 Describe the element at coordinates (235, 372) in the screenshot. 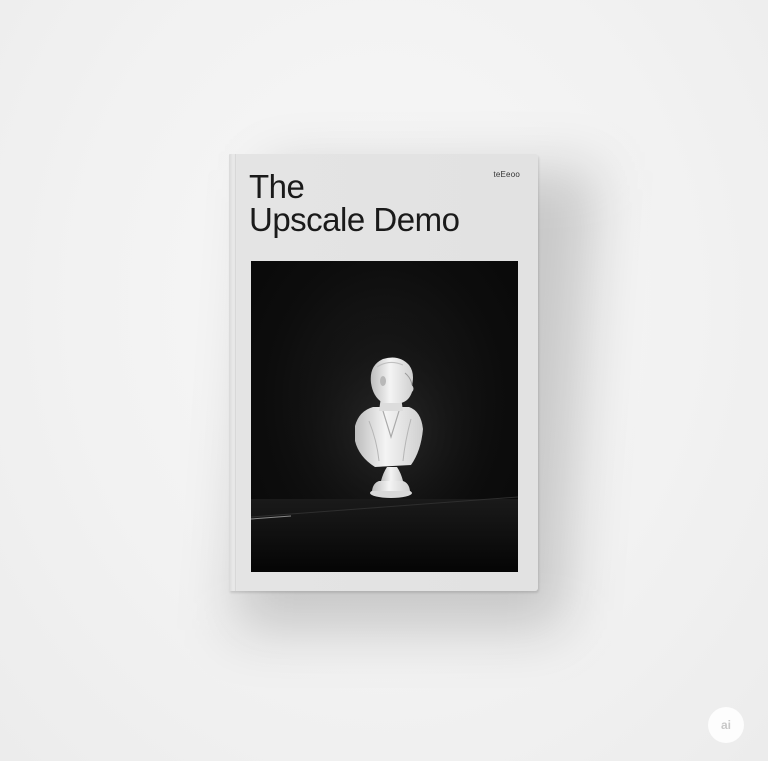

I see `book-spine` at that location.